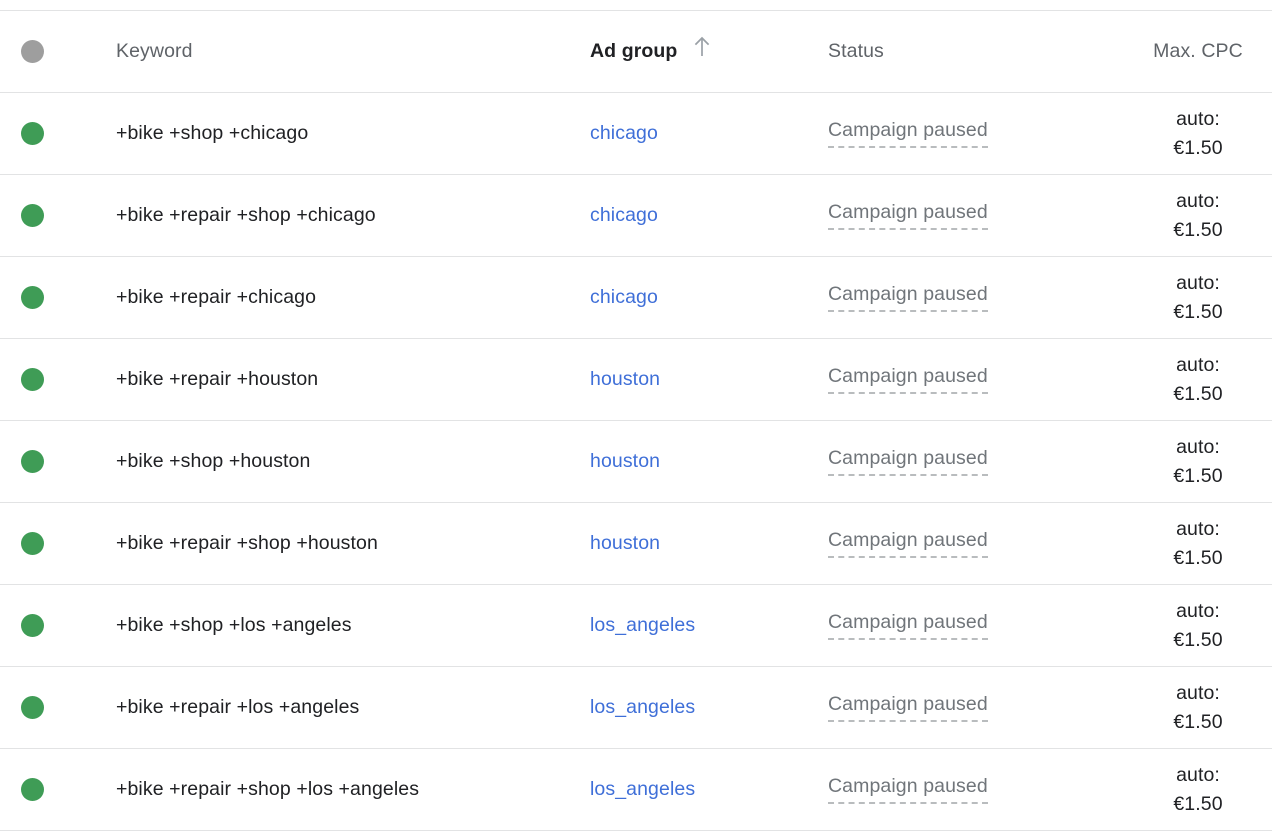  What do you see at coordinates (353, 215) in the screenshot?
I see `cell-keyword: +bike +repair +shop +chicago` at bounding box center [353, 215].